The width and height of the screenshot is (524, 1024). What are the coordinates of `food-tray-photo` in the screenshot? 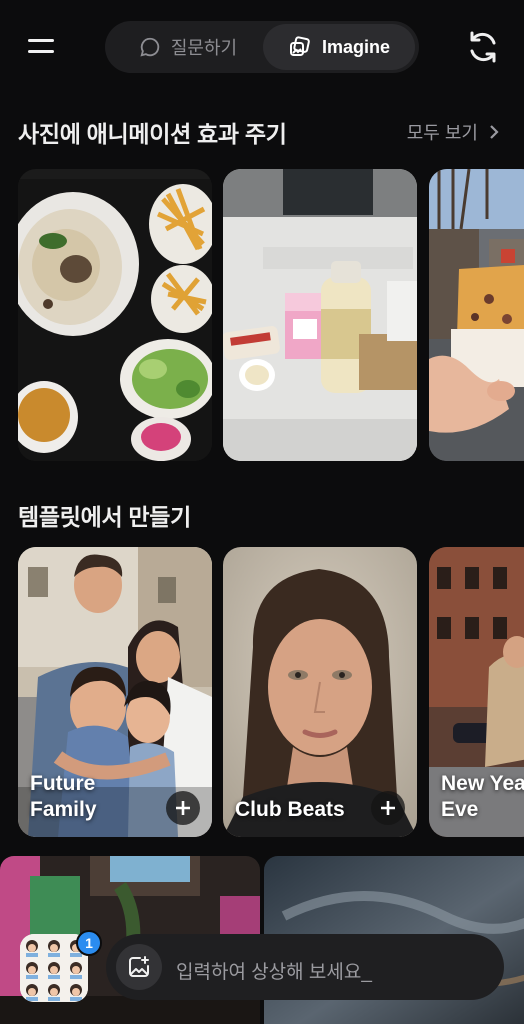 It's located at (115, 315).